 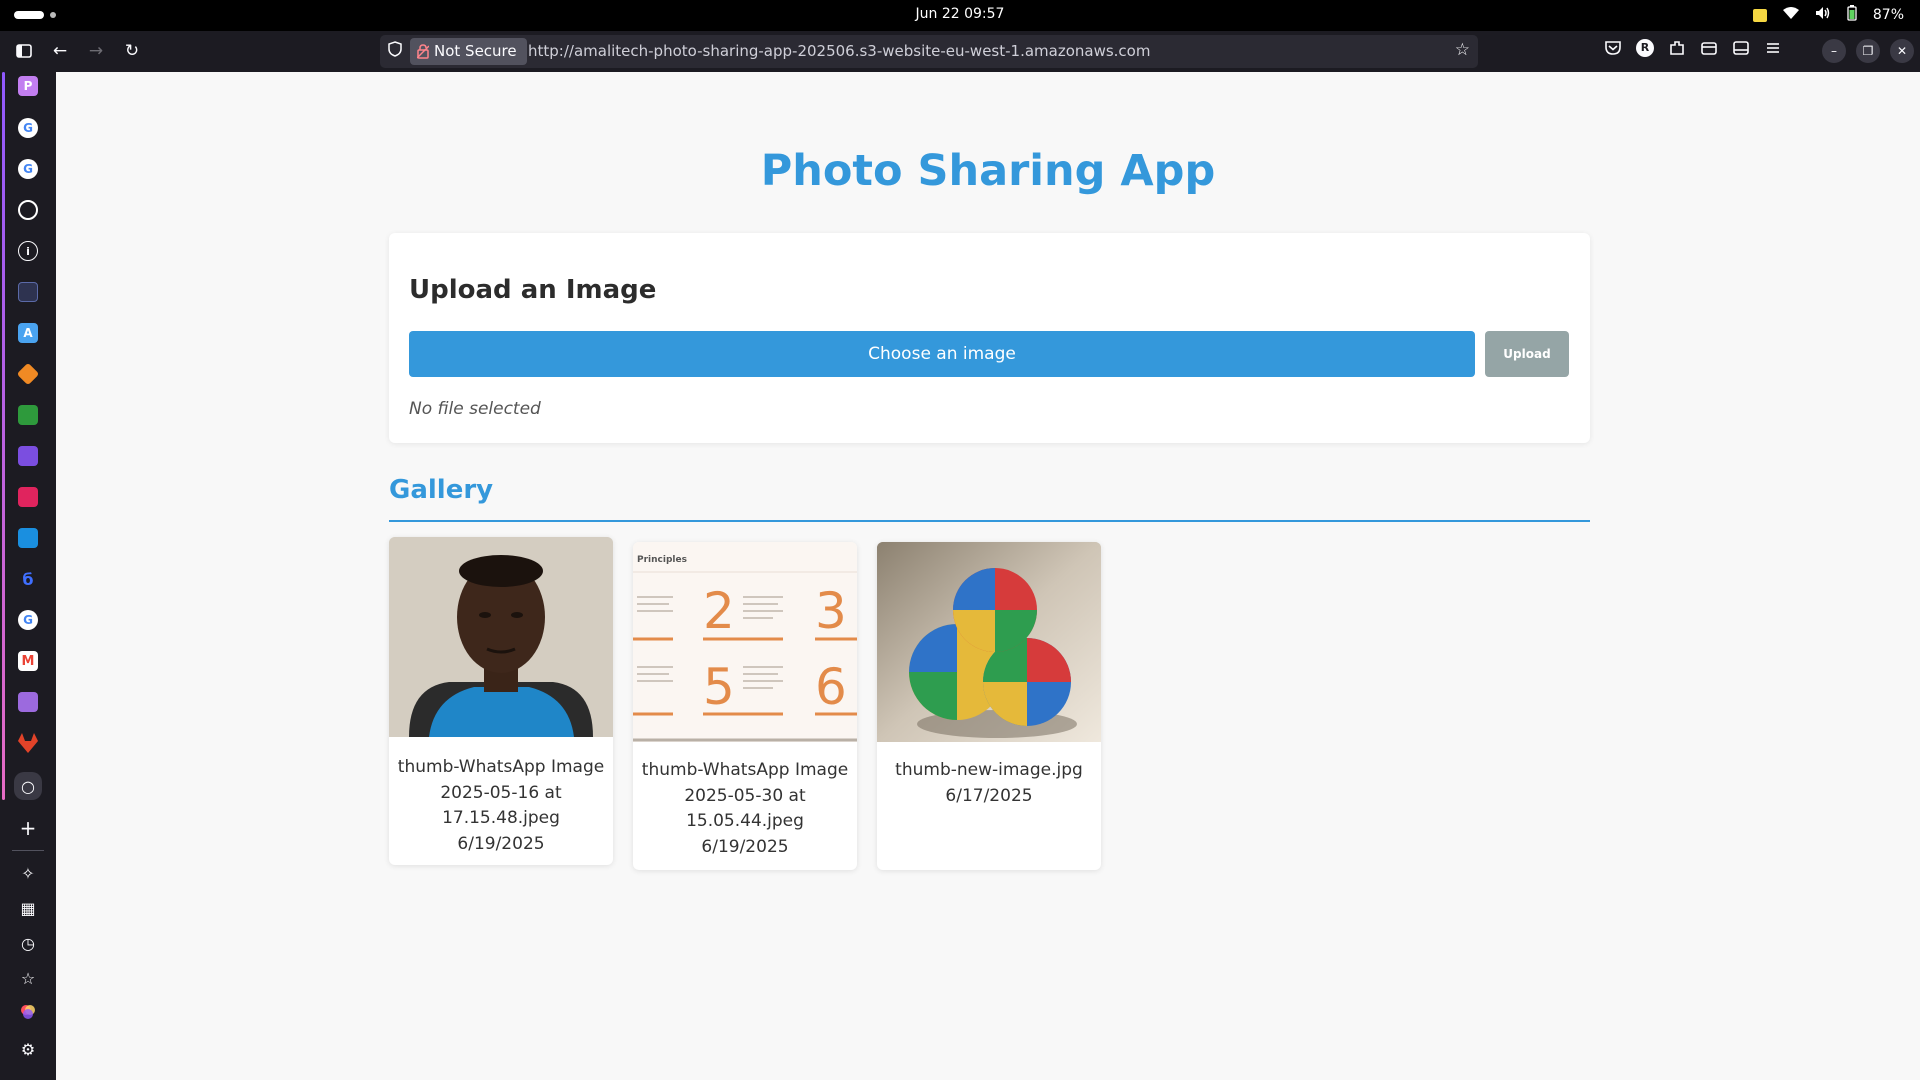 I want to click on pocket-icon, so click(x=1613, y=50).